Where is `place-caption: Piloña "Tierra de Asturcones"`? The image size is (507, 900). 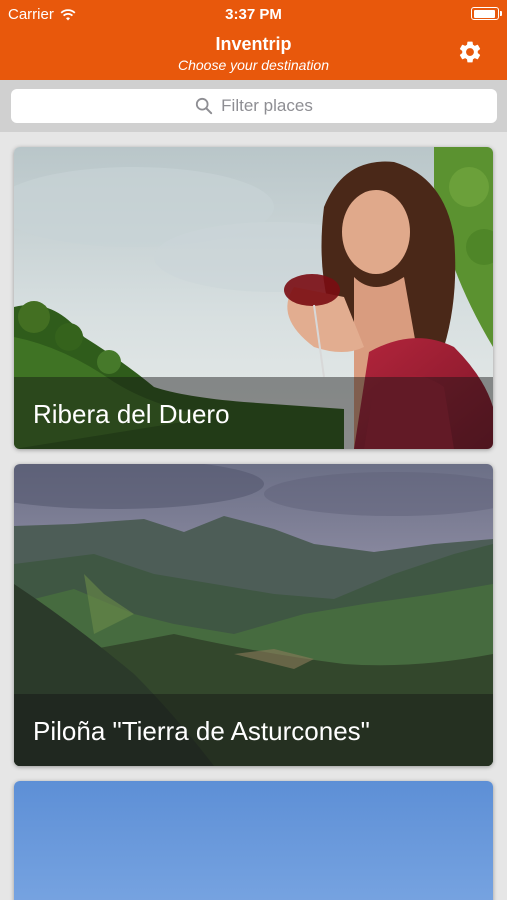 place-caption: Piloña "Tierra de Asturcones" is located at coordinates (253, 730).